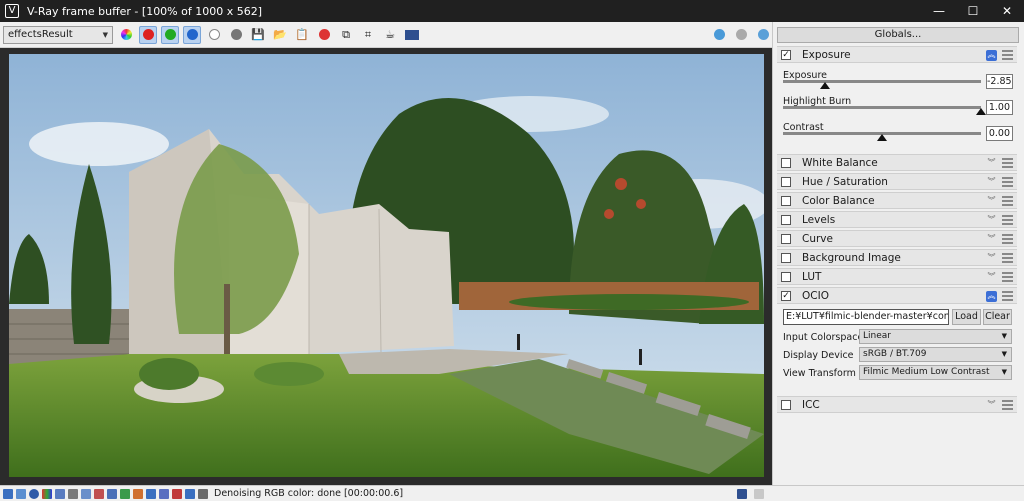  I want to click on horizontal-flip-icon, so click(164, 493).